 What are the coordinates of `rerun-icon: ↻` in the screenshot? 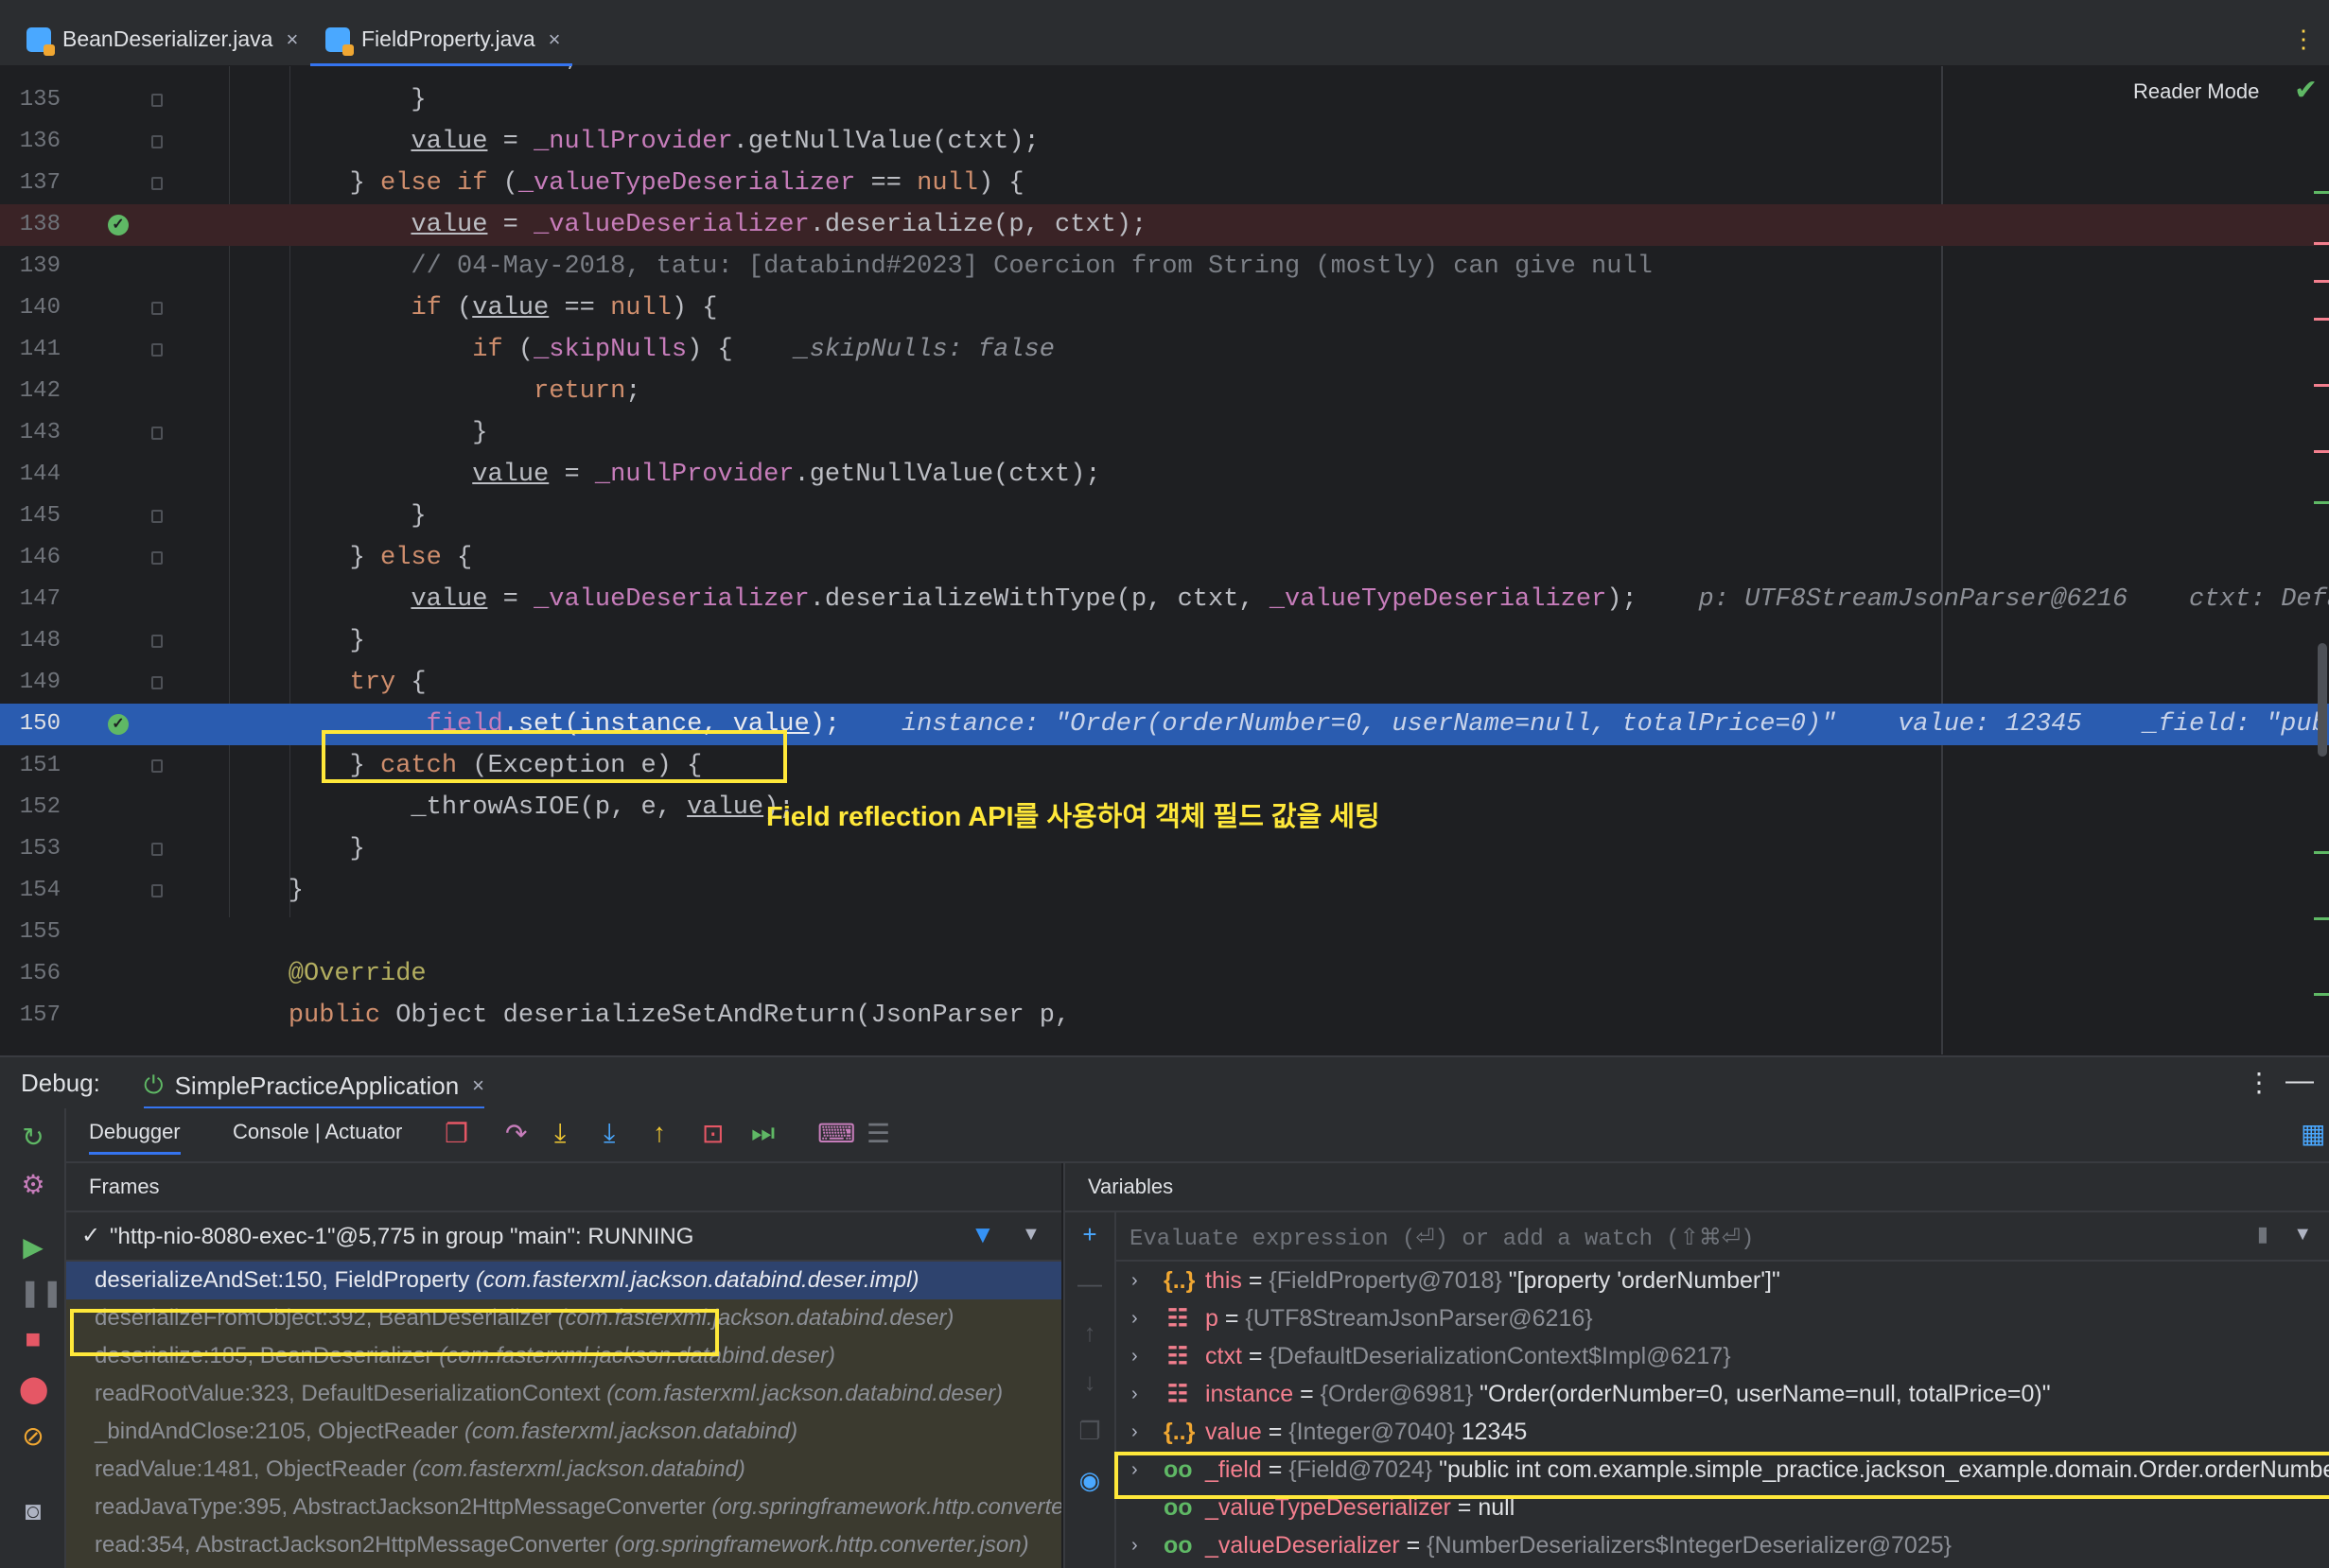 It's located at (33, 1137).